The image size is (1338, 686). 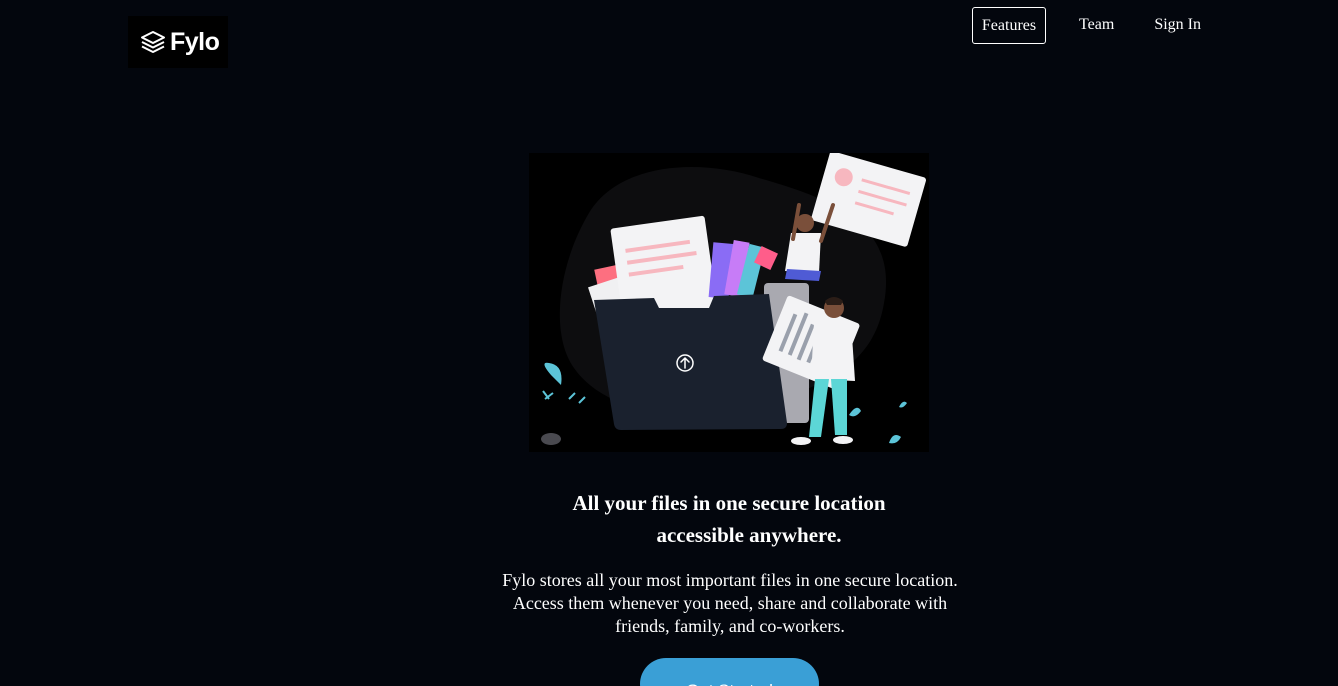 What do you see at coordinates (1177, 25) in the screenshot?
I see `nav-sign-in-link: Sign In` at bounding box center [1177, 25].